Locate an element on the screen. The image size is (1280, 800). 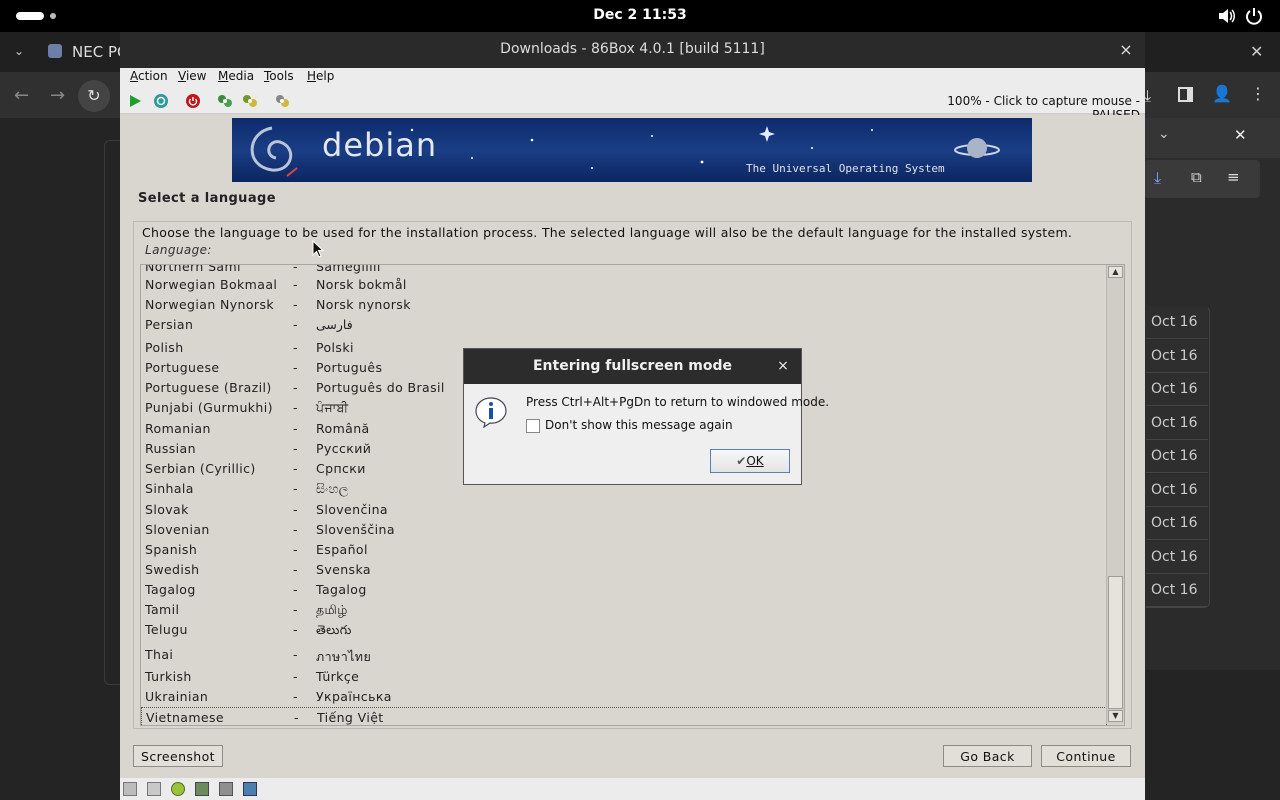
screenshot-button: Screenshot is located at coordinates (178, 756).